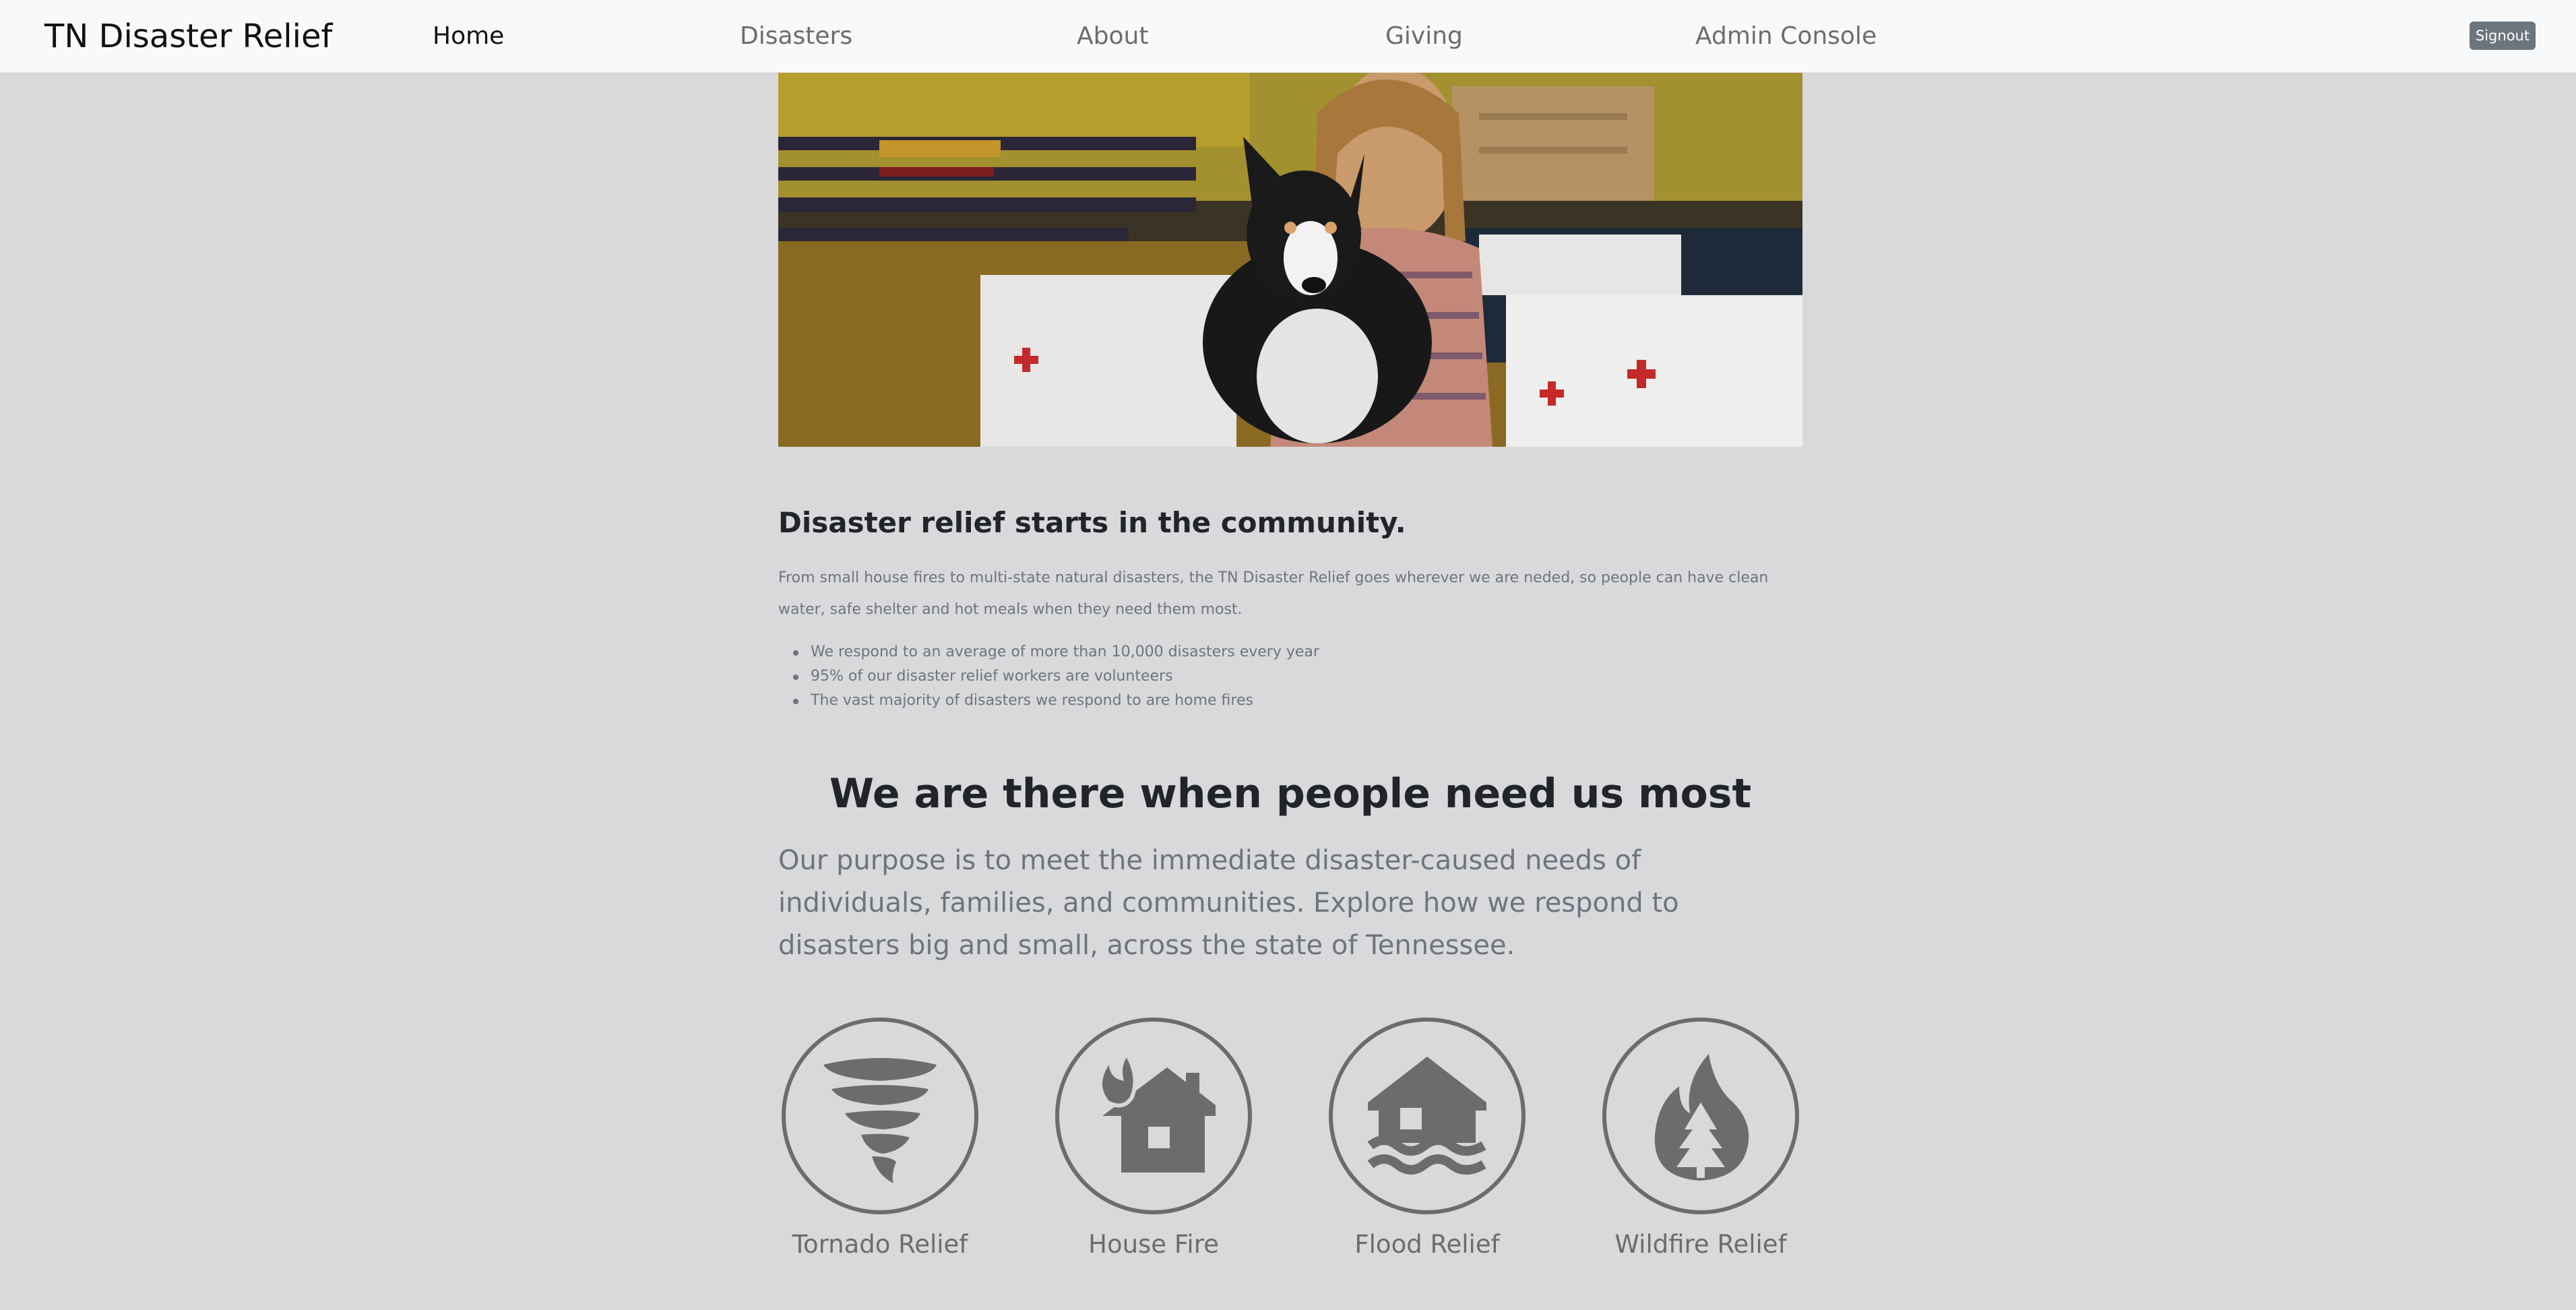 This screenshot has height=1310, width=2576. I want to click on wildfire-relief-link: Wildfire Relief, so click(1700, 1139).